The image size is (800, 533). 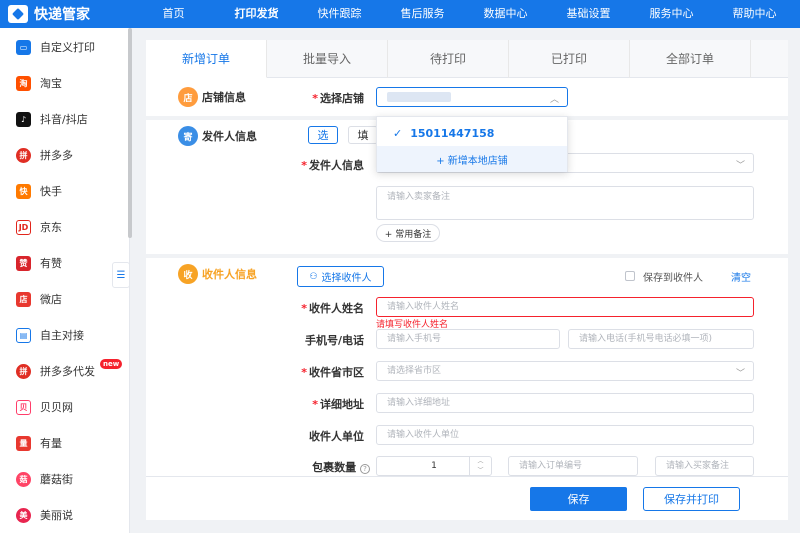 What do you see at coordinates (23, 191) in the screenshot?
I see `kuaishou-icon: 快` at bounding box center [23, 191].